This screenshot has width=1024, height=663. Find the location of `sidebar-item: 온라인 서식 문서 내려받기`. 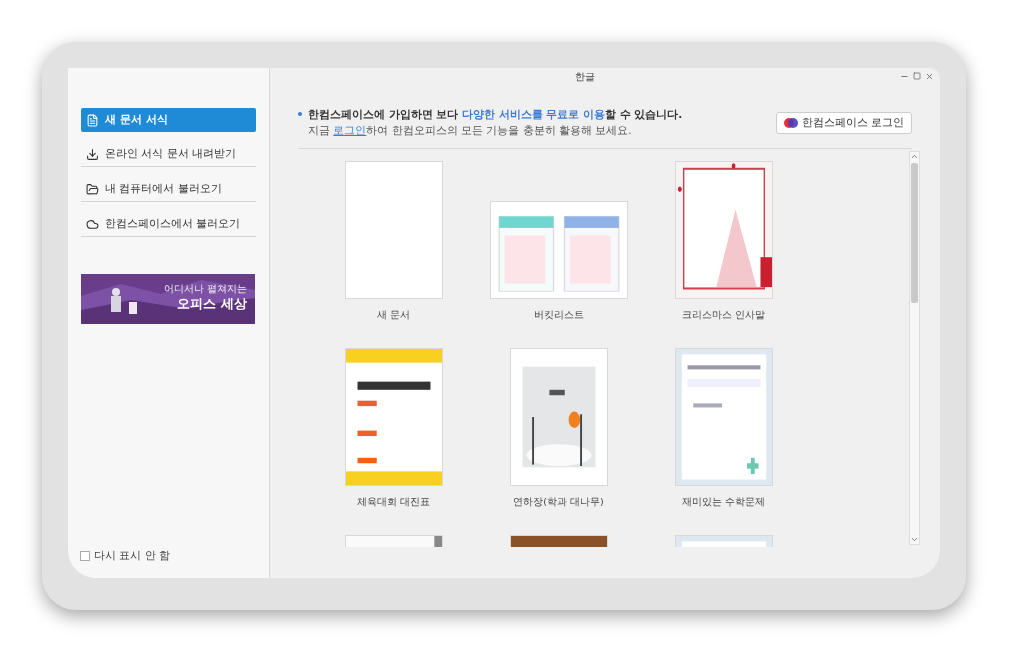

sidebar-item: 온라인 서식 문서 내려받기 is located at coordinates (168, 155).